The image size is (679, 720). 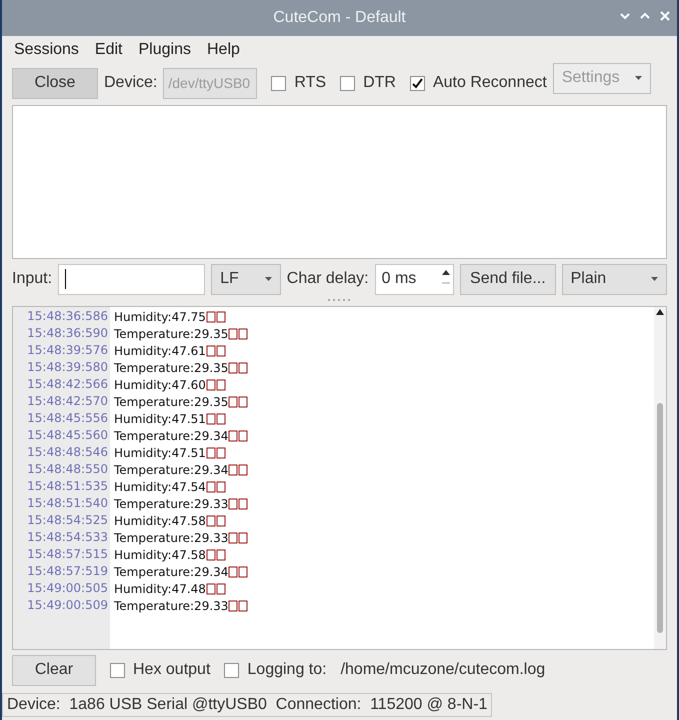 I want to click on logging-checkbox, so click(x=232, y=670).